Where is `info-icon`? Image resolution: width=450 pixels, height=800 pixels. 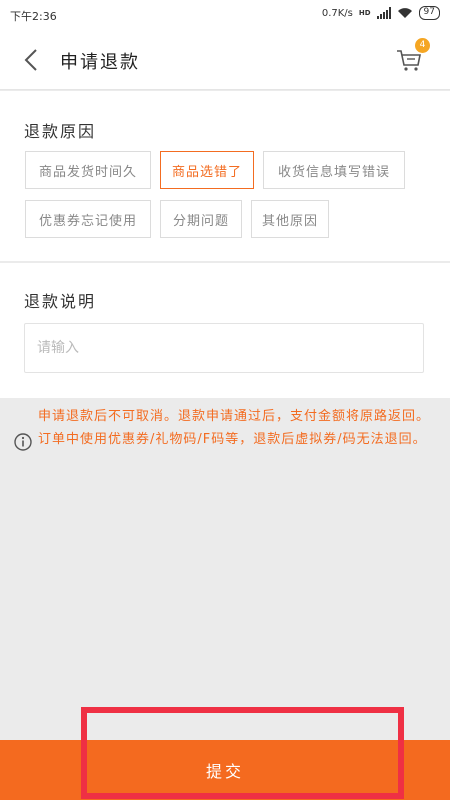 info-icon is located at coordinates (23, 442).